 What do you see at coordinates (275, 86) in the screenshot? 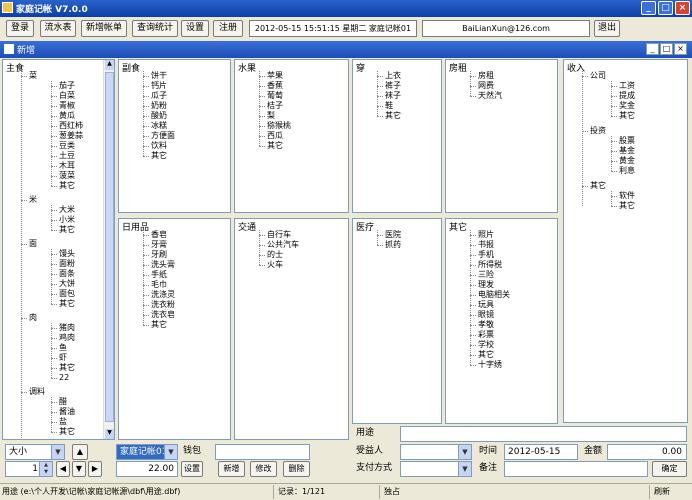
I see `tree-node: 香蕉` at bounding box center [275, 86].